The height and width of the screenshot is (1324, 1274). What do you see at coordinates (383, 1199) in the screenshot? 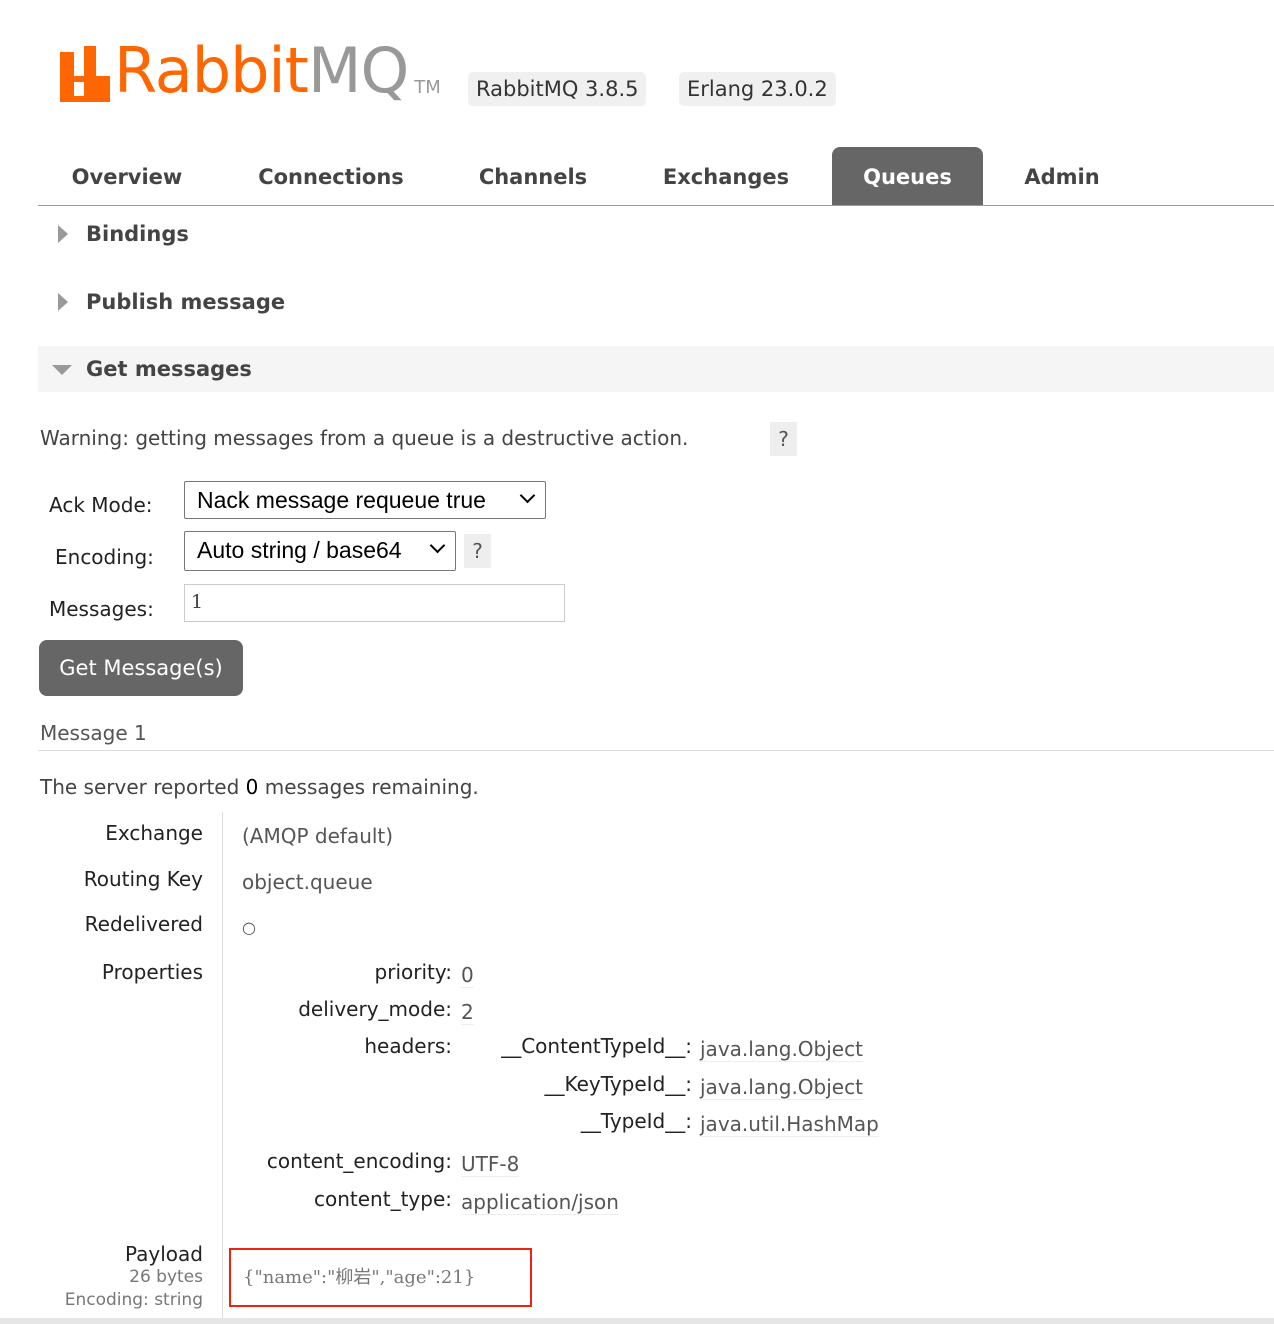
I see `content-type-label: content_type:` at bounding box center [383, 1199].